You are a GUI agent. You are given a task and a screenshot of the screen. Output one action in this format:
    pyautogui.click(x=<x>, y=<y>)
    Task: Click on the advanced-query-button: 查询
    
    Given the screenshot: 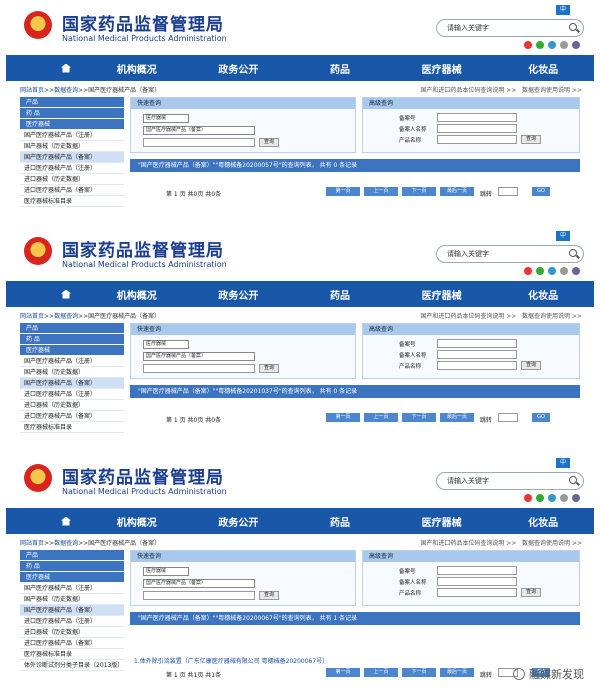 What is the action you would take?
    pyautogui.click(x=531, y=592)
    